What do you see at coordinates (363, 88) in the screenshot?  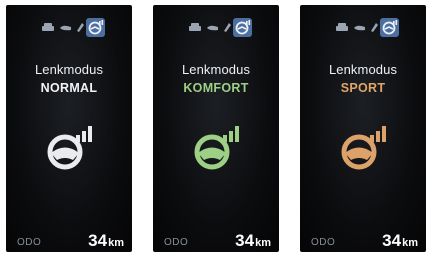 I see `mode-value: SPORT` at bounding box center [363, 88].